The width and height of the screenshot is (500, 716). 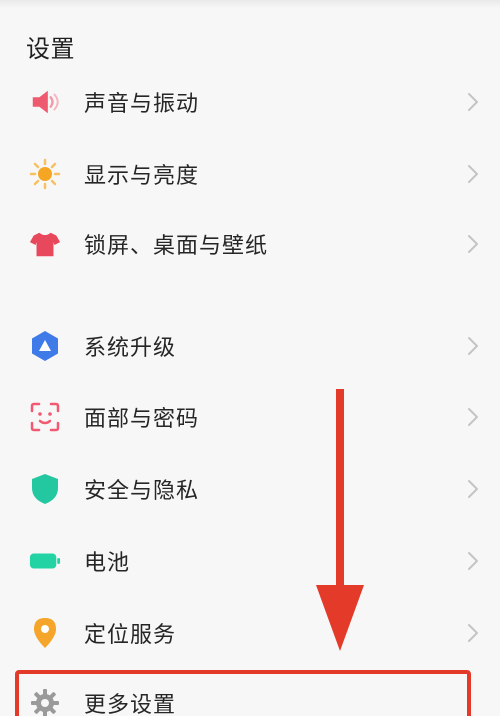 I want to click on settings-item-label: 定位服务, so click(x=130, y=635).